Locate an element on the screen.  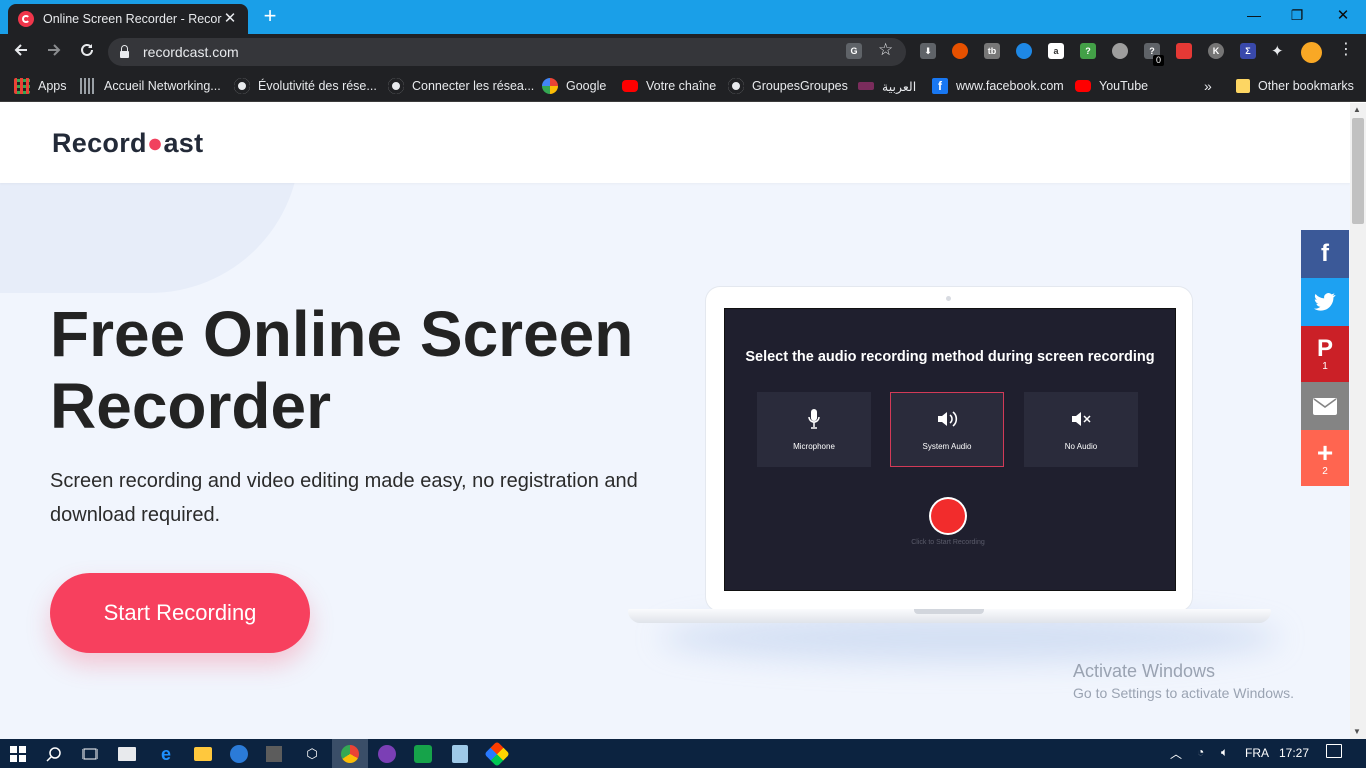
microphone-icon is located at coordinates (814, 419).